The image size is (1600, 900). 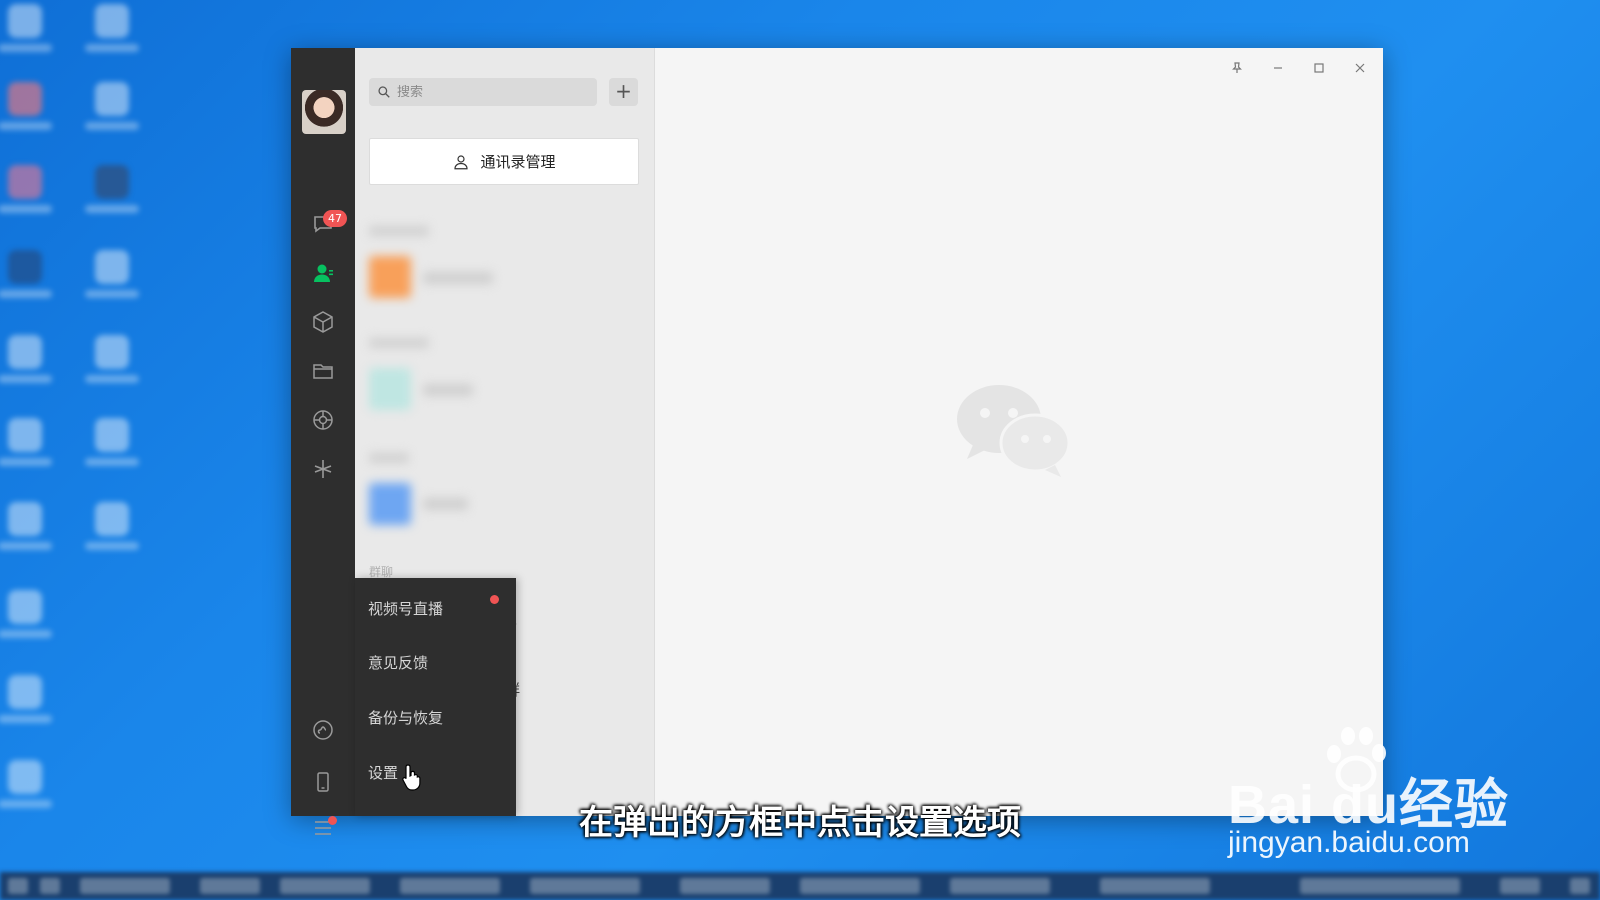 I want to click on desktop-icons, so click(x=85, y=430).